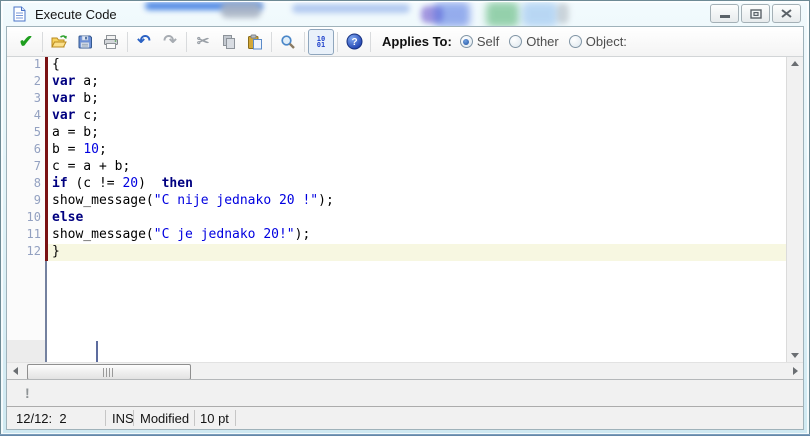 The image size is (810, 436). Describe the element at coordinates (37, 183) in the screenshot. I see `line-number: 8` at that location.